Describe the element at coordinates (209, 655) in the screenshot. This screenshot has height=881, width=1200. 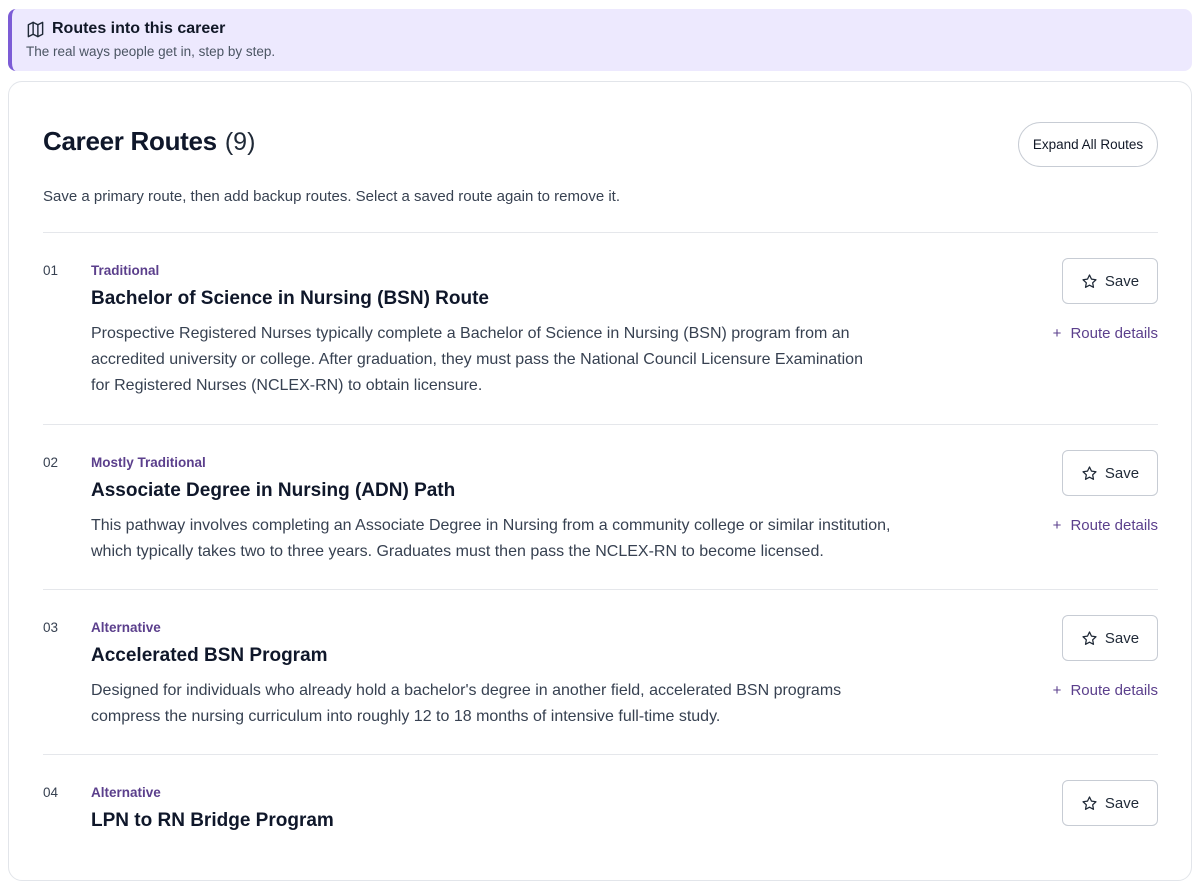
I see `route-title: Accelerated BSN Program` at that location.